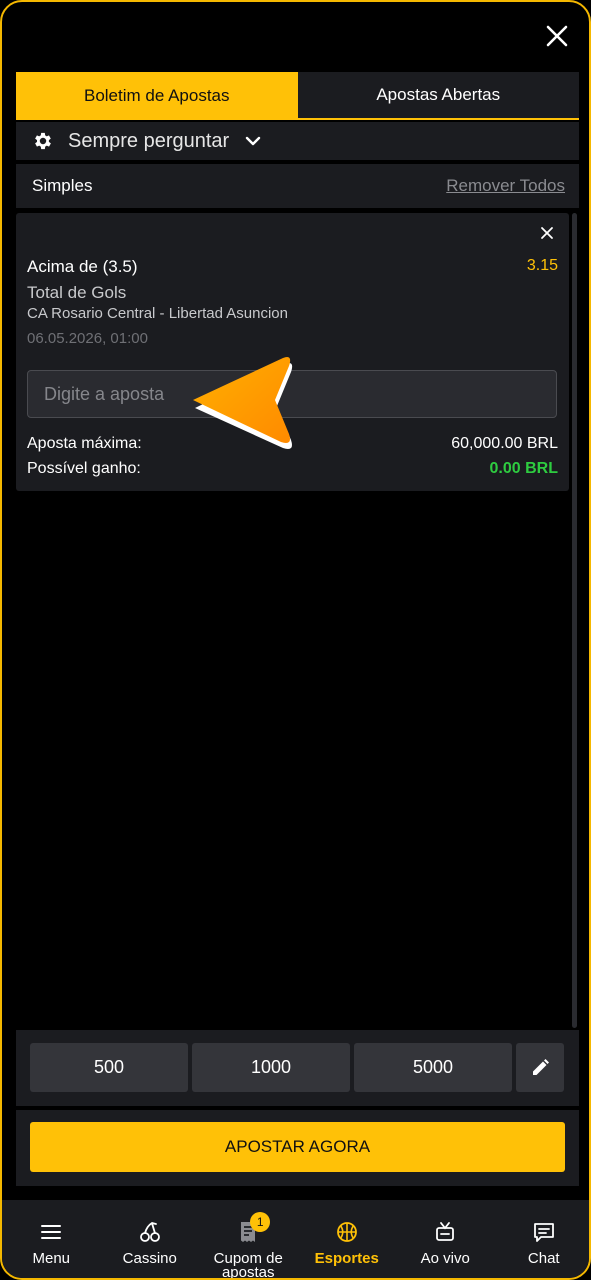 The image size is (591, 1280). I want to click on bet-type-label: Simples, so click(62, 185).